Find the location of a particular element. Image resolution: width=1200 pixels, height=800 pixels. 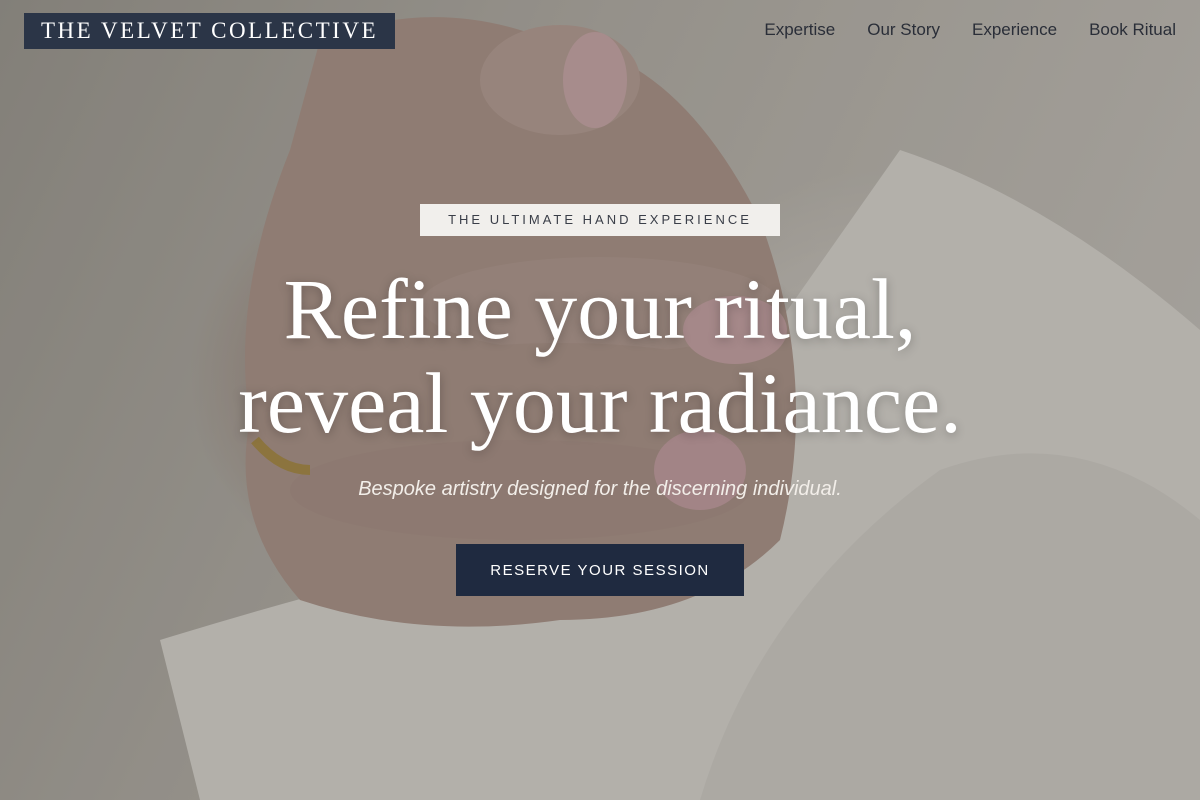

nav-link-experience: Experience is located at coordinates (1014, 30).